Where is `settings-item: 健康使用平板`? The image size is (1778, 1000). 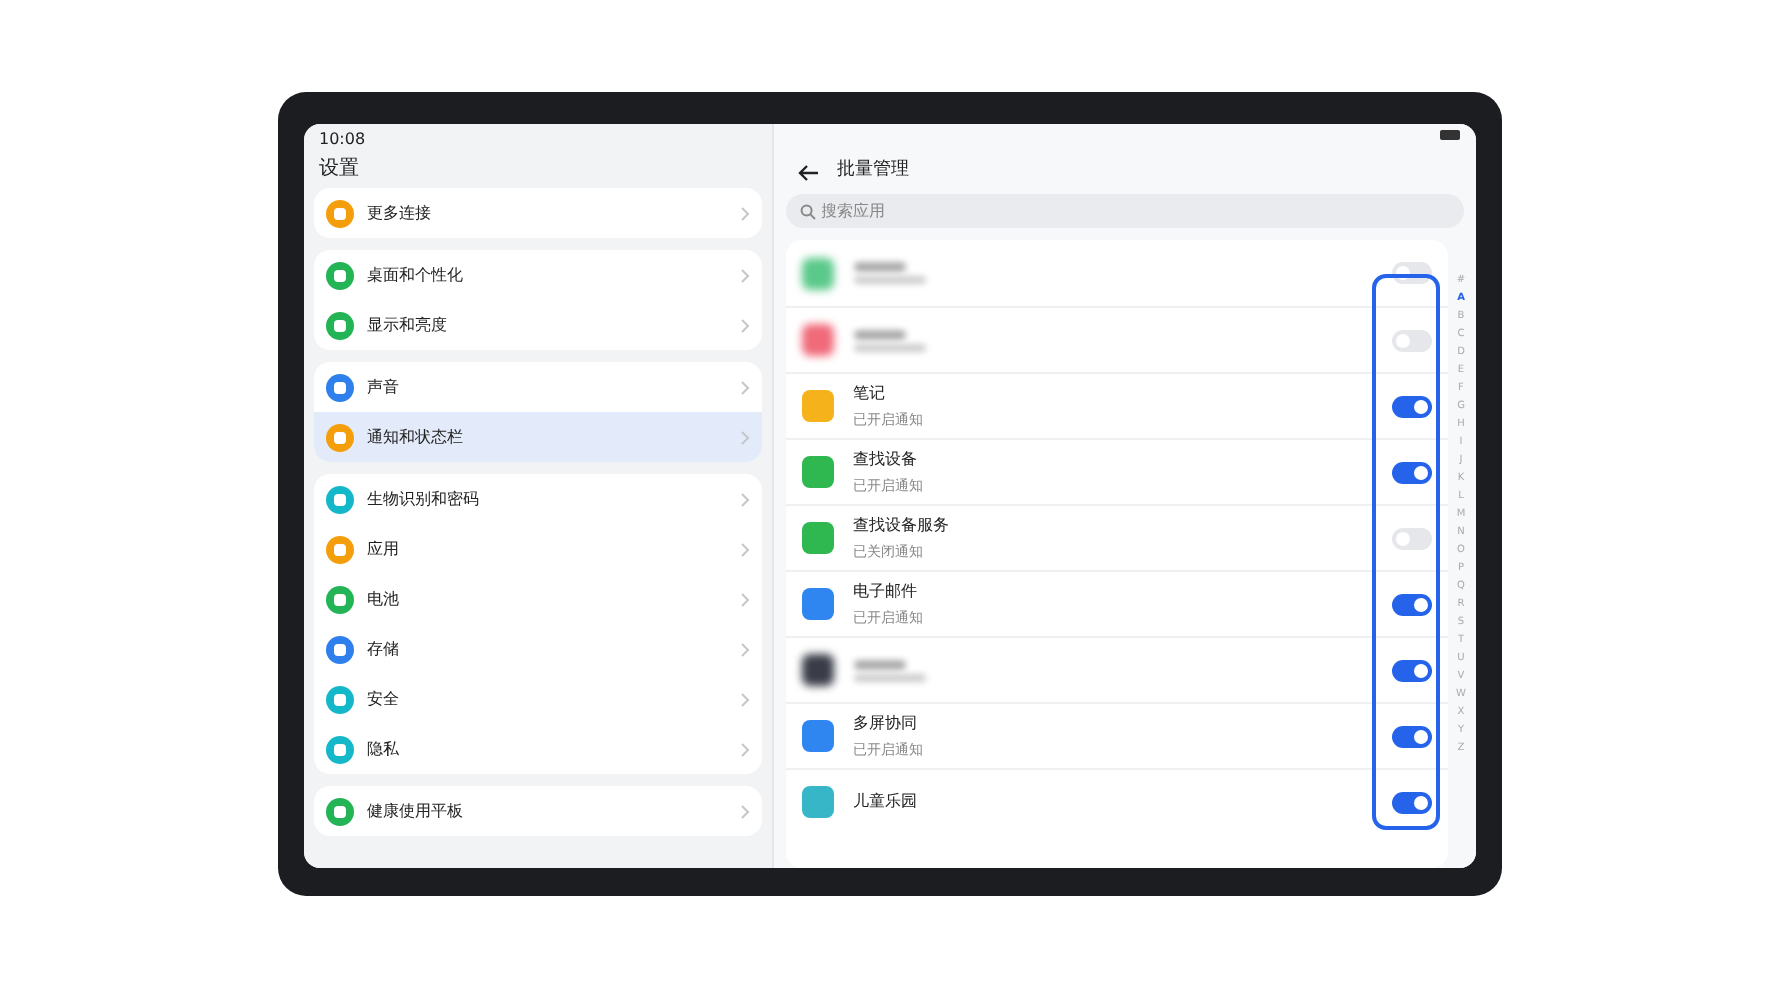 settings-item: 健康使用平板 is located at coordinates (537, 811).